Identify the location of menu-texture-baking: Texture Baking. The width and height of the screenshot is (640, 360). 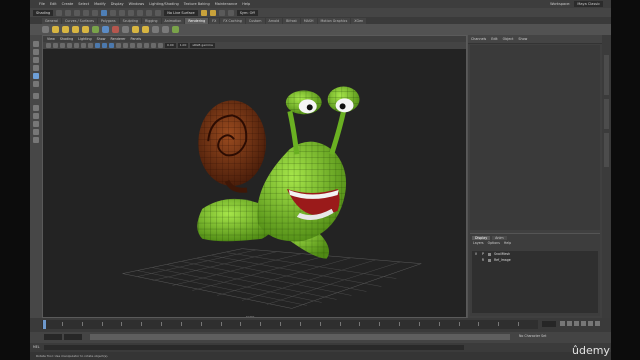
(197, 4).